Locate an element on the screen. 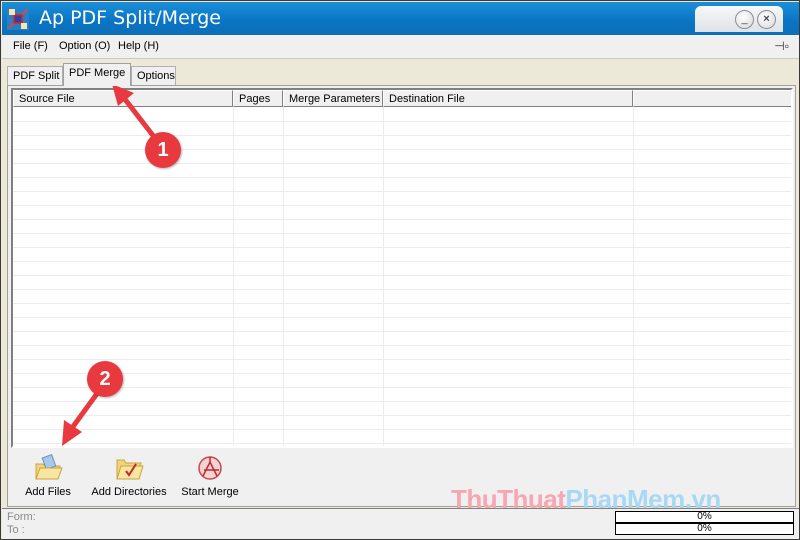 This screenshot has height=540, width=800. annotation-badge-1: 1 is located at coordinates (163, 150).